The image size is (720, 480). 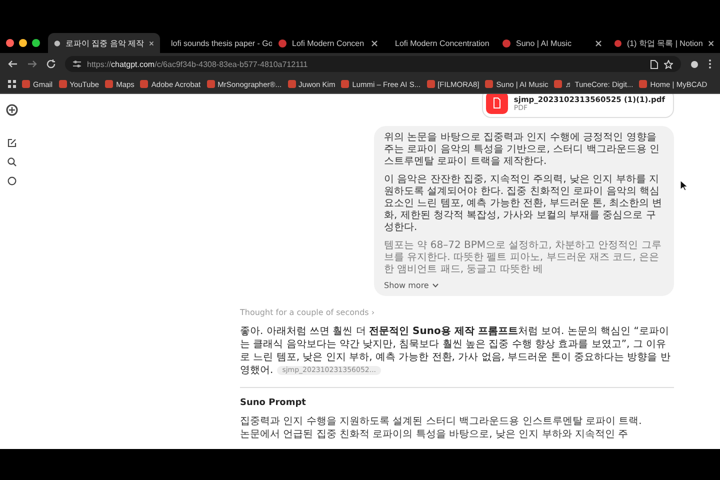 What do you see at coordinates (12, 162) in the screenshot?
I see `search-icon` at bounding box center [12, 162].